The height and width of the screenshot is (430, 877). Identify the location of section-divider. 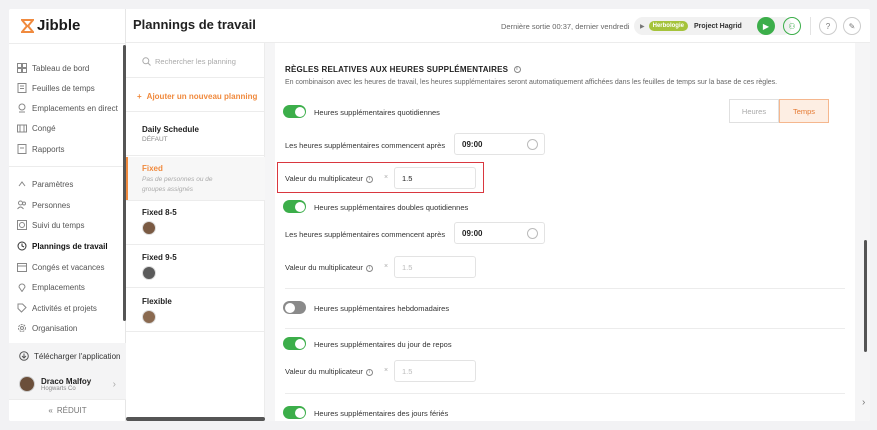
(565, 328).